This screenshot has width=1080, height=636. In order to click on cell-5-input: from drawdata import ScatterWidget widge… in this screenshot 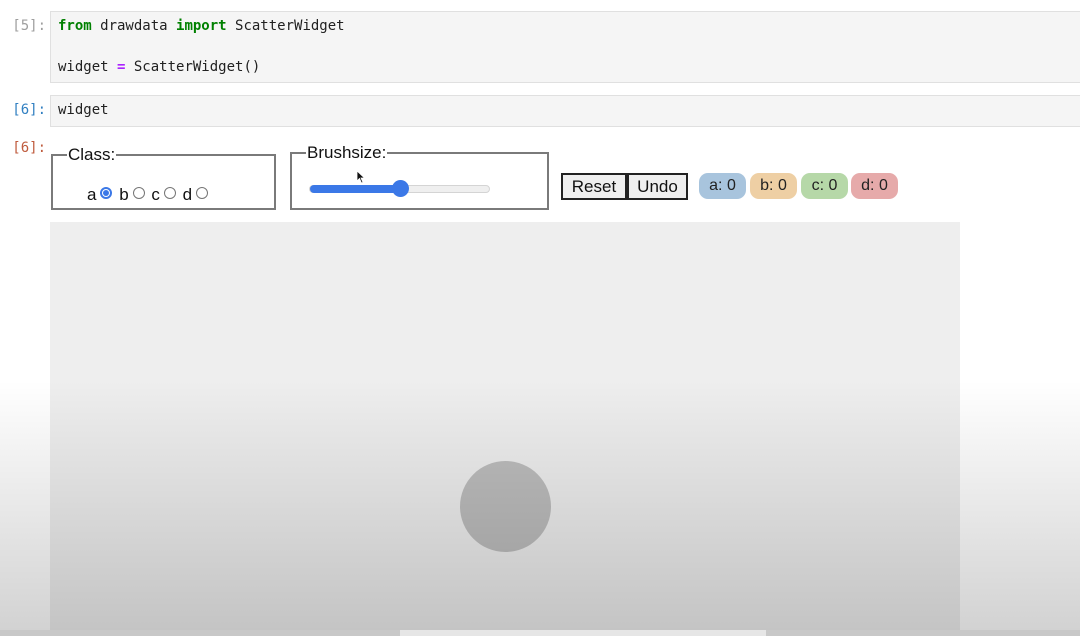, I will do `click(565, 47)`.